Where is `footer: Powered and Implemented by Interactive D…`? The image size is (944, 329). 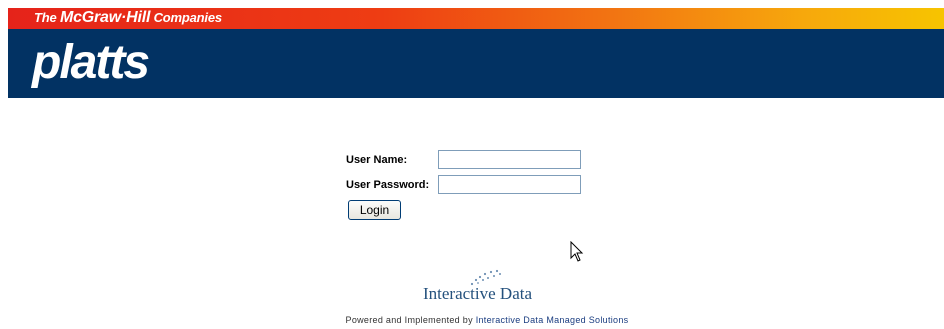
footer: Powered and Implemented by Interactive D… is located at coordinates (472, 320).